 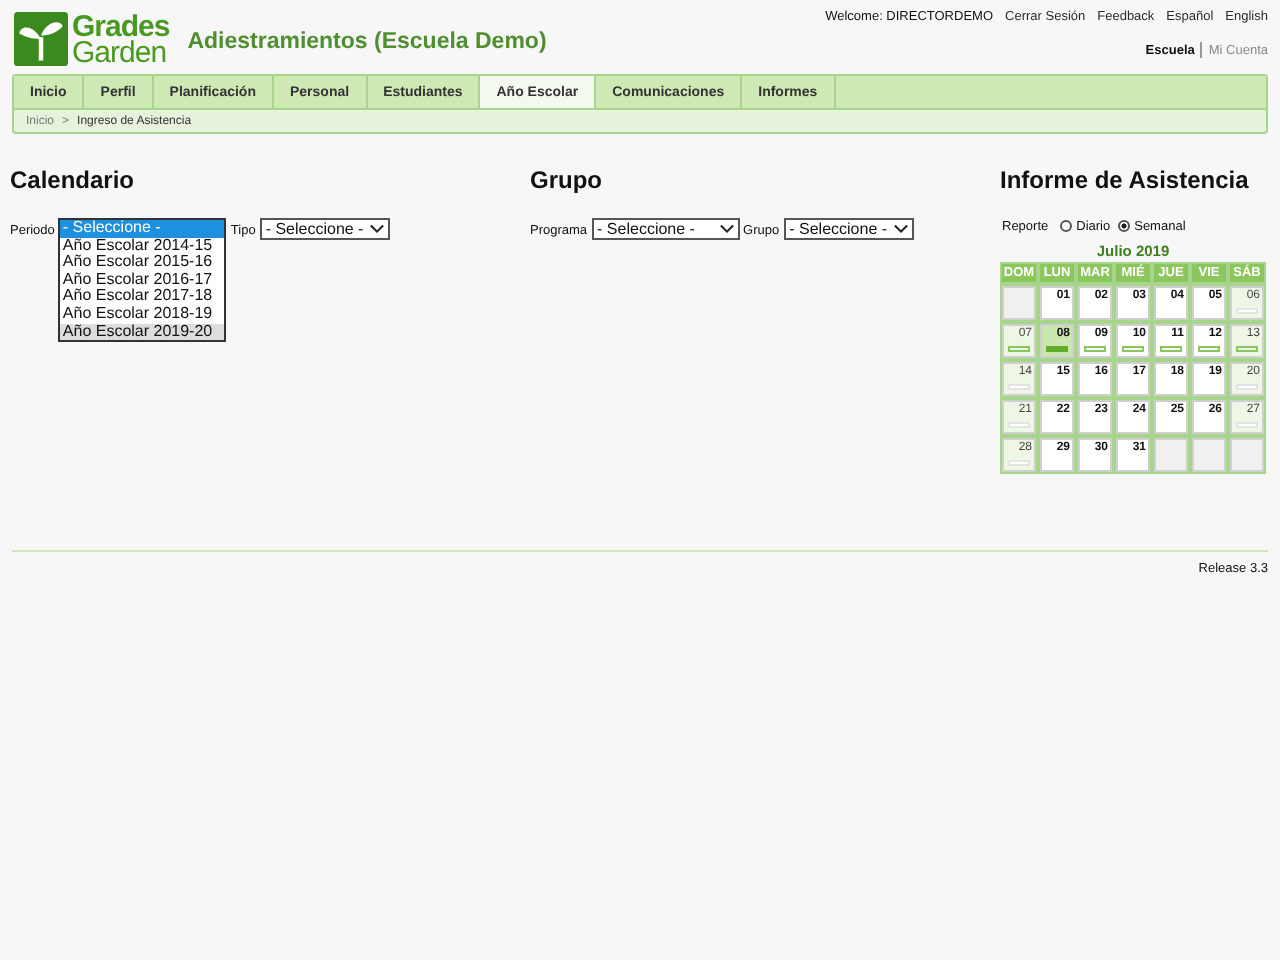 I want to click on section-heading: Grupo, so click(x=567, y=180).